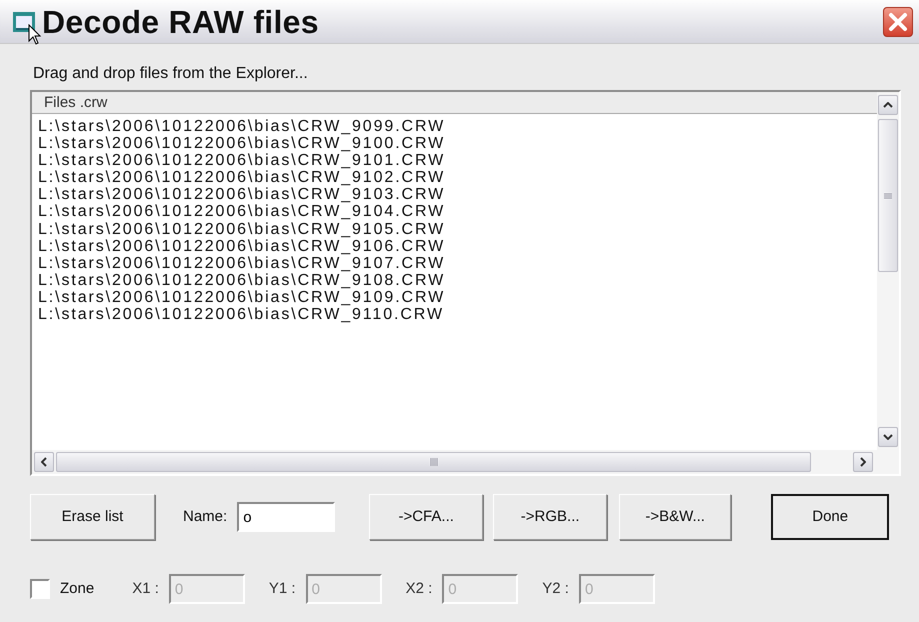 Image resolution: width=919 pixels, height=622 pixels. Describe the element at coordinates (242, 263) in the screenshot. I see `file-item: L:\stars\2006\10122006\bias\CRW_9107.CRW` at that location.